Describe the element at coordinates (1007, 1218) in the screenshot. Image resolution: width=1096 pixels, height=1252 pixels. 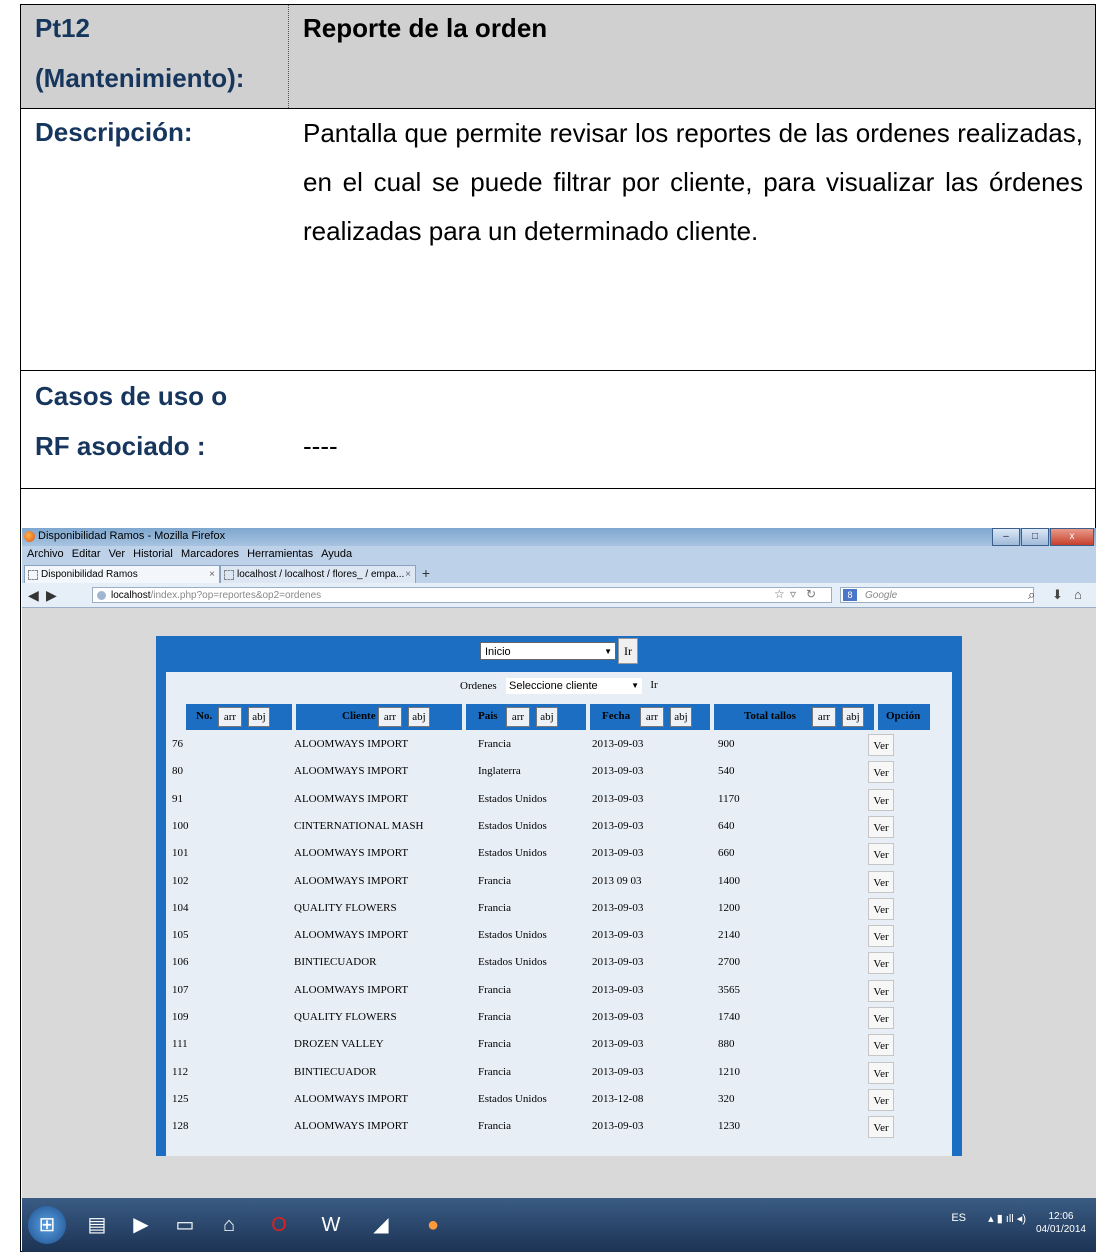
I see `system-tray-icons: ▴ ▮ ıll ◂)` at that location.